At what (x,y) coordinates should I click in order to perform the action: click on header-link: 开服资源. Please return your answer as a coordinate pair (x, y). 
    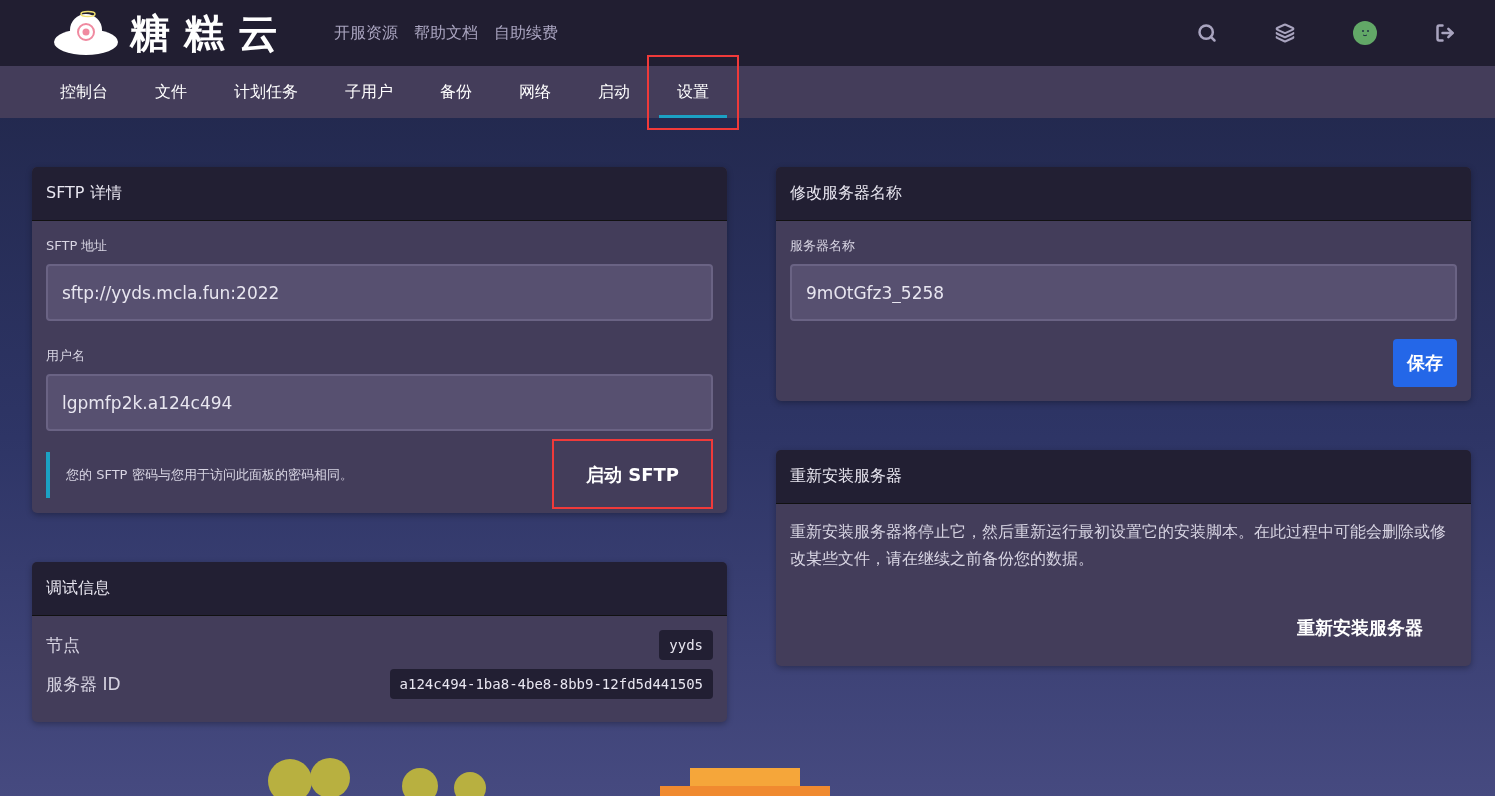
    Looking at the image, I should click on (366, 33).